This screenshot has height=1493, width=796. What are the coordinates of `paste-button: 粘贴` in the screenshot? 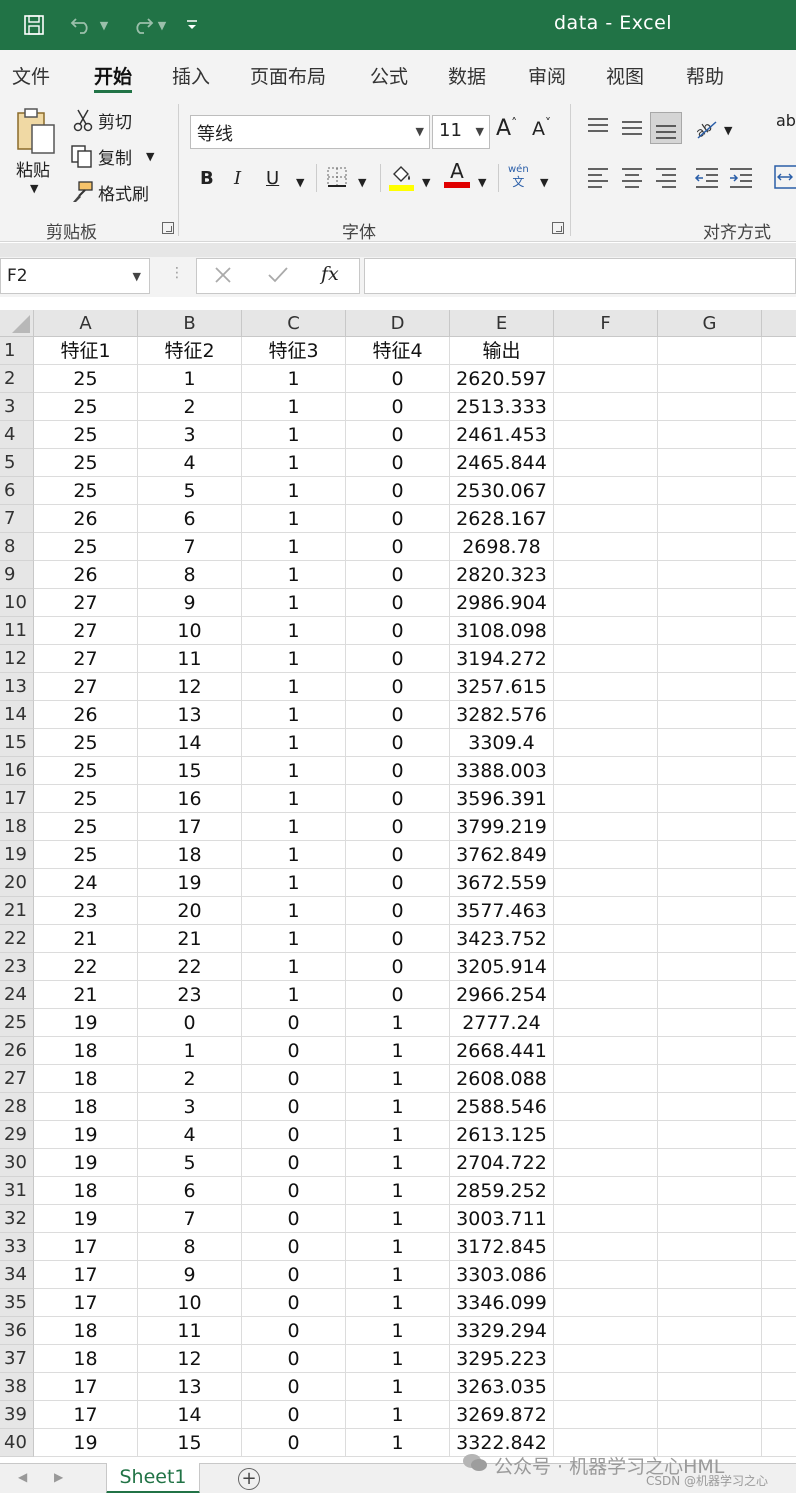 It's located at (33, 168).